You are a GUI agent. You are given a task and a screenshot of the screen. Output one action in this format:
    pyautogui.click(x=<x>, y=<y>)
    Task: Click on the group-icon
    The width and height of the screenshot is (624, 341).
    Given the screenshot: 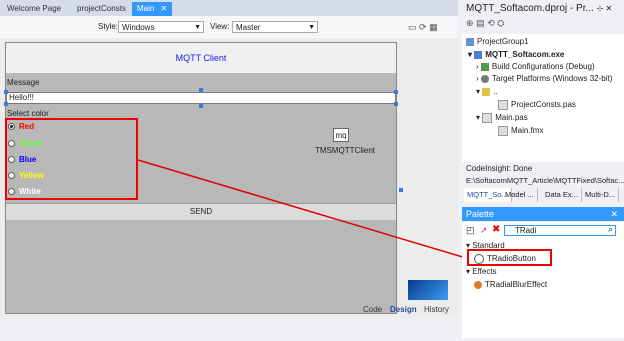 What is the action you would take?
    pyautogui.click(x=470, y=41)
    